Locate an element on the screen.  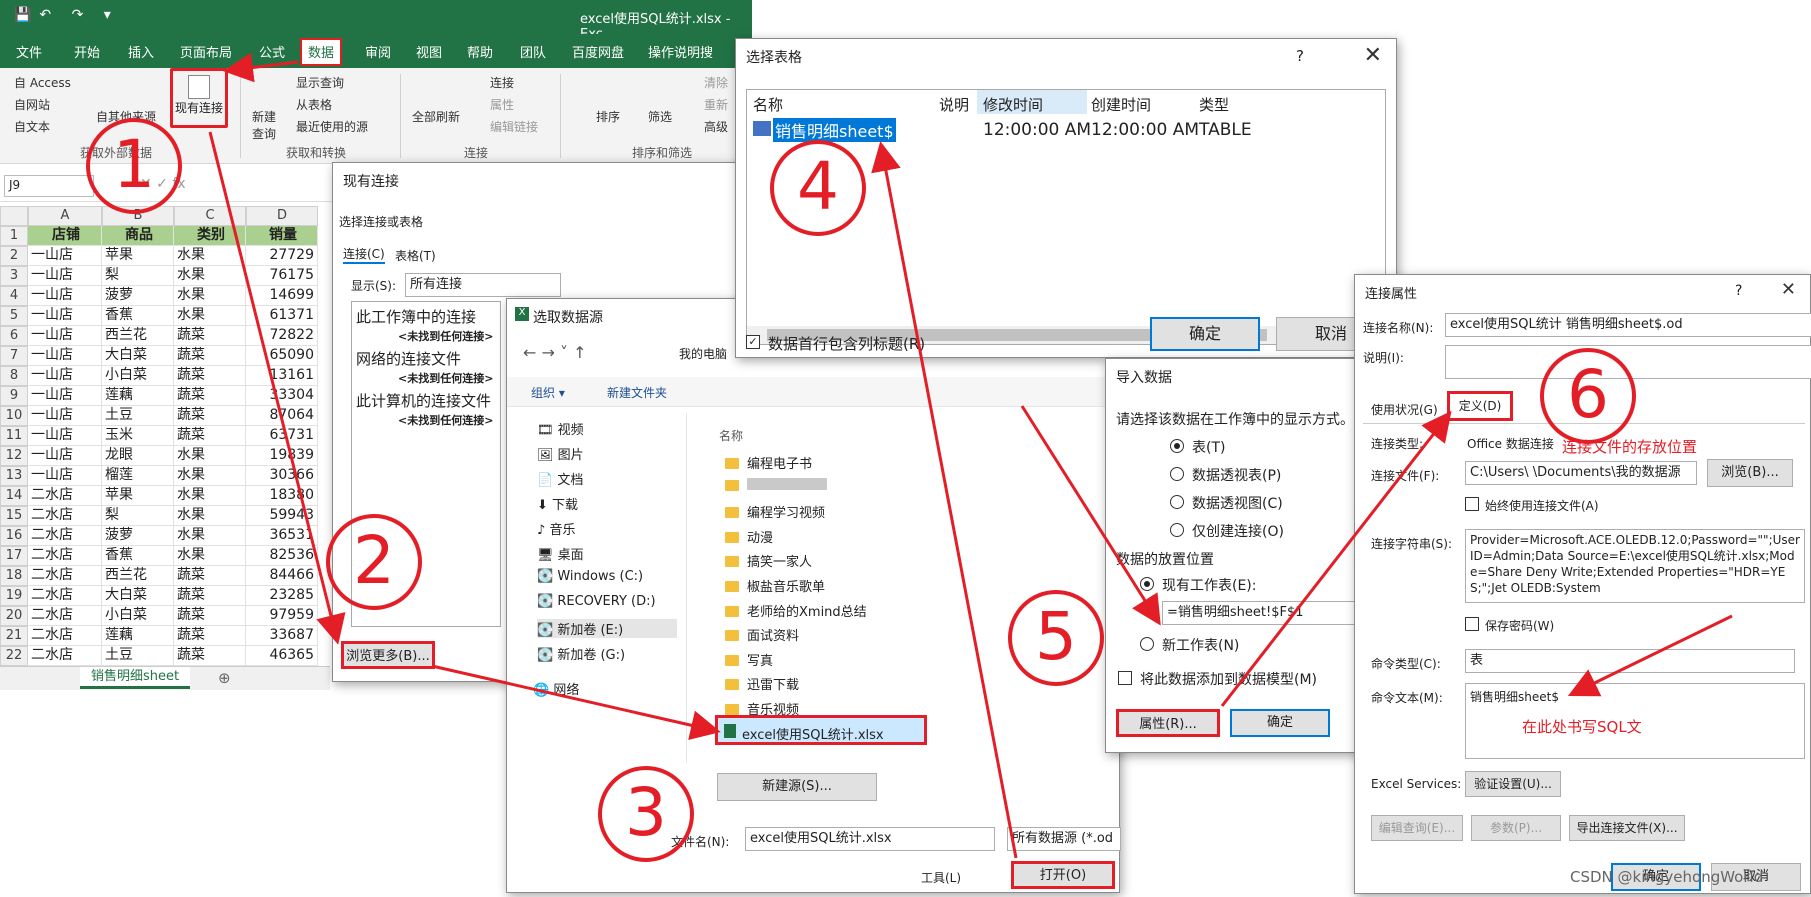
watermark: CSDN @kingyehongWorld is located at coordinates (1667, 877).